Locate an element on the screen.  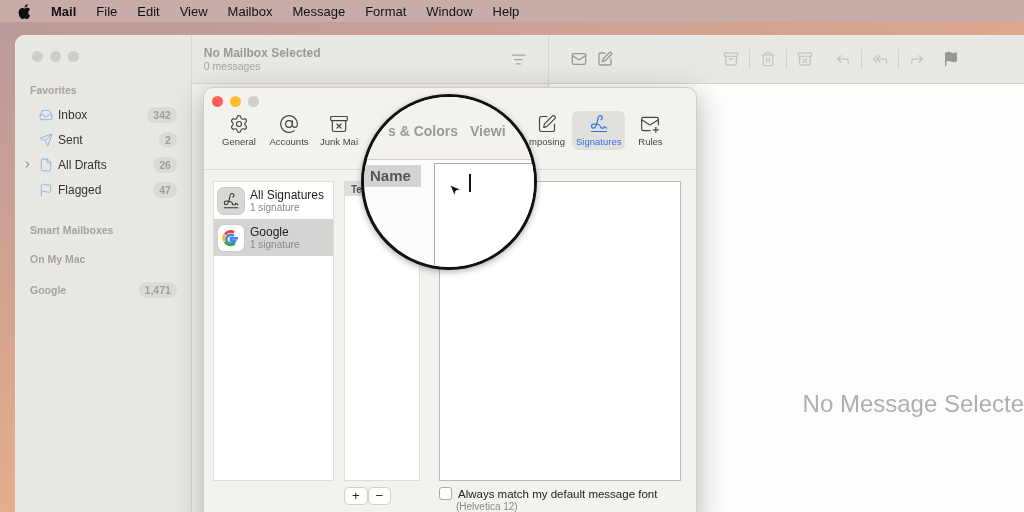
empty-state-text: No Message Selecte is located at coordinates (913, 403).